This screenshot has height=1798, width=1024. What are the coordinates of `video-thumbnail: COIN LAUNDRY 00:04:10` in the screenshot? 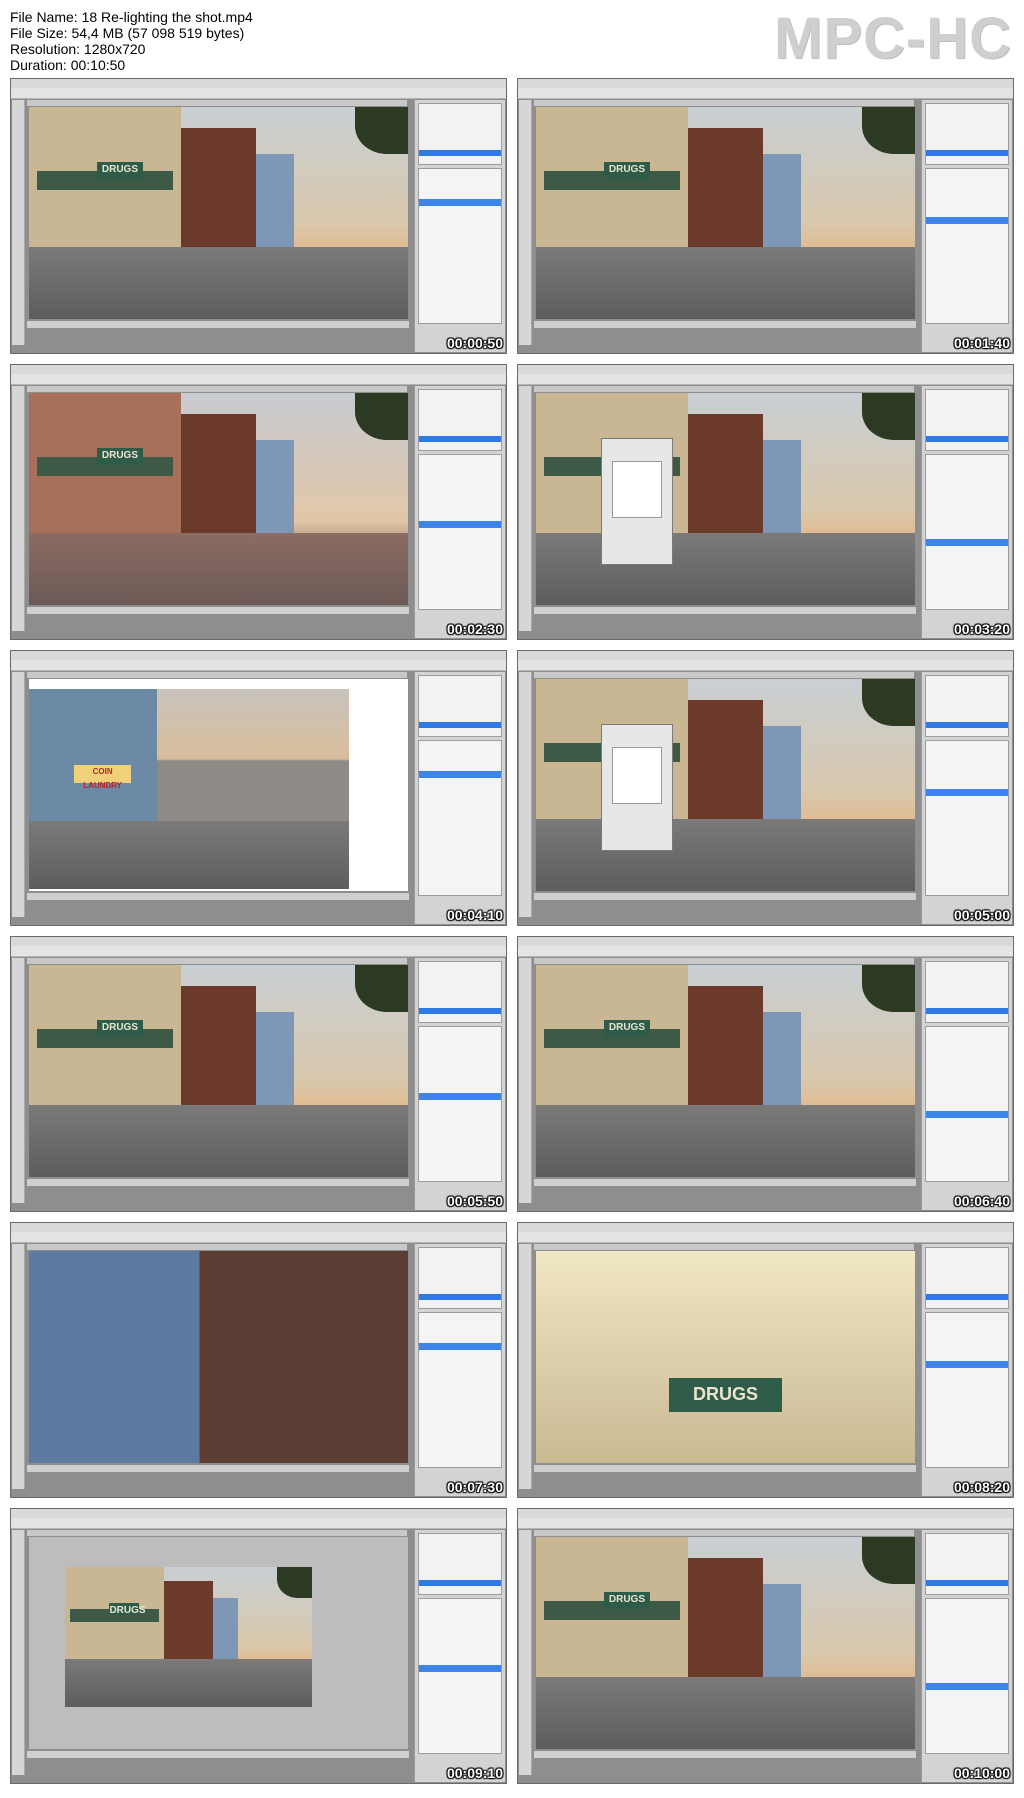 It's located at (258, 788).